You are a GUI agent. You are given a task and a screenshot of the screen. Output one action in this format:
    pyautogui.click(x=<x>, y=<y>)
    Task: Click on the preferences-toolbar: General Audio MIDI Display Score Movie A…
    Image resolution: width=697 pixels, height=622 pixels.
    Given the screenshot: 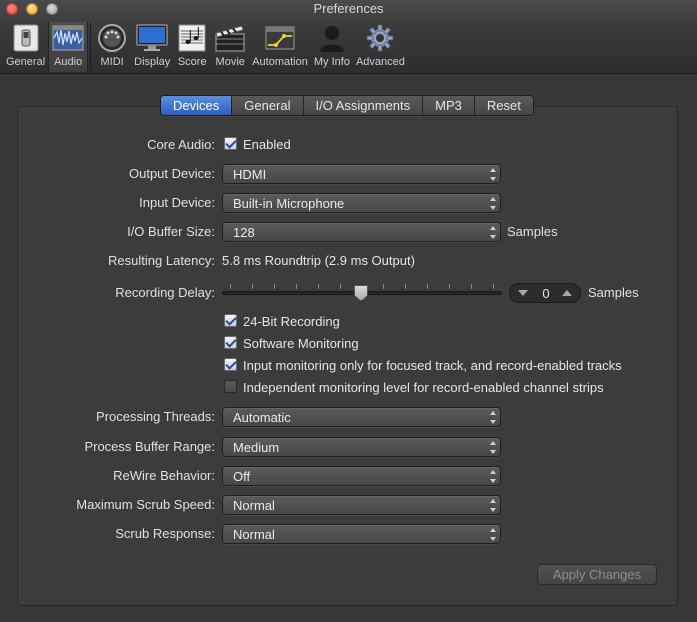 What is the action you would take?
    pyautogui.click(x=205, y=47)
    